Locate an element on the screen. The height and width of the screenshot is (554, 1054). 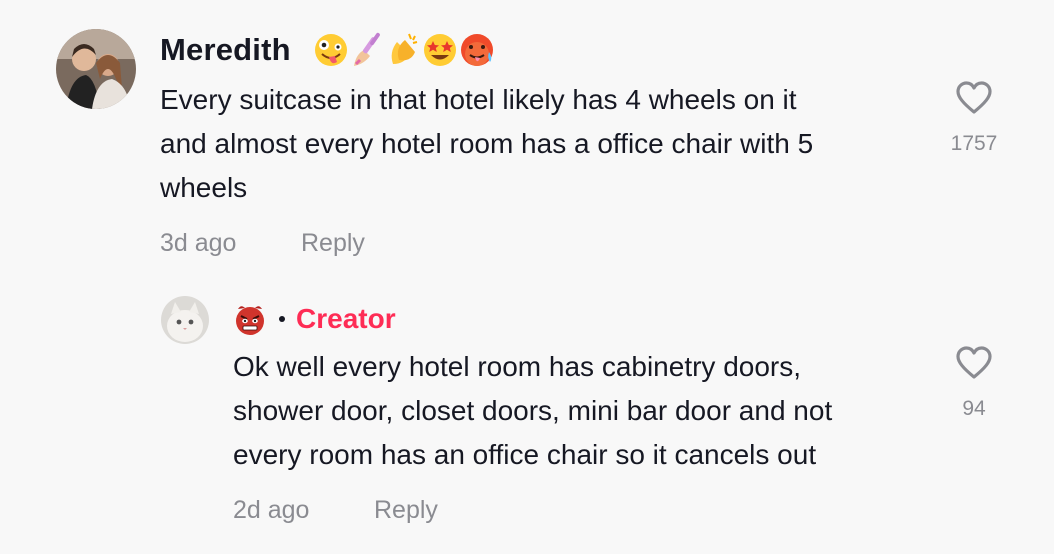
like-count: 94 is located at coordinates (974, 408).